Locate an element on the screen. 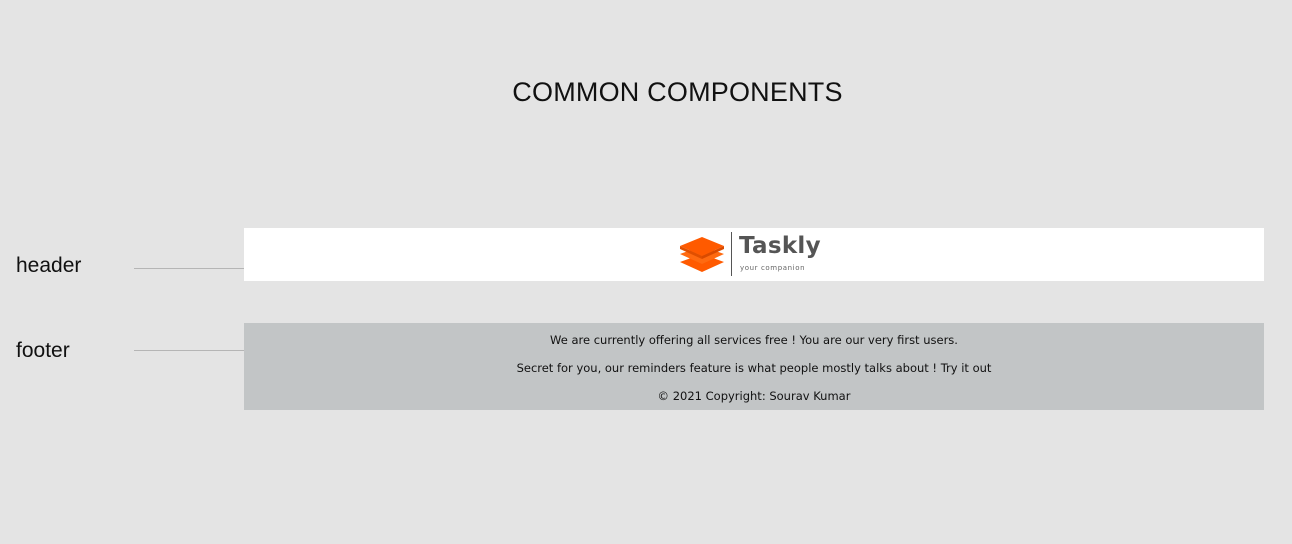 The image size is (1292, 544). logo-divider is located at coordinates (731, 254).